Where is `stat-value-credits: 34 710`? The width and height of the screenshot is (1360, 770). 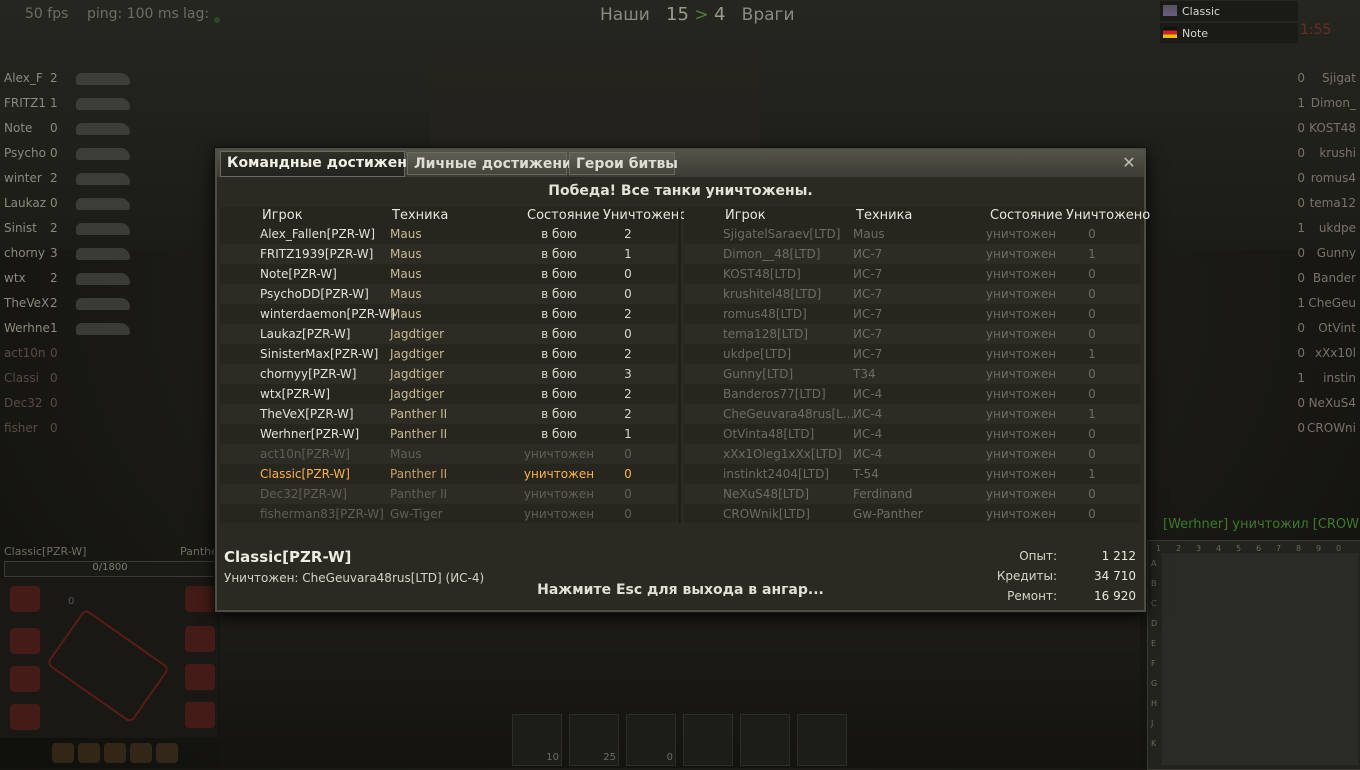
stat-value-credits: 34 710 is located at coordinates (1115, 576).